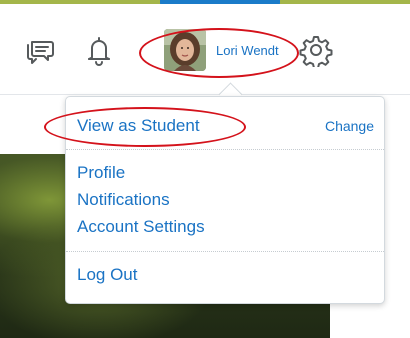 The width and height of the screenshot is (410, 338). Describe the element at coordinates (123, 200) in the screenshot. I see `menu-item-notifications: Notifications` at that location.